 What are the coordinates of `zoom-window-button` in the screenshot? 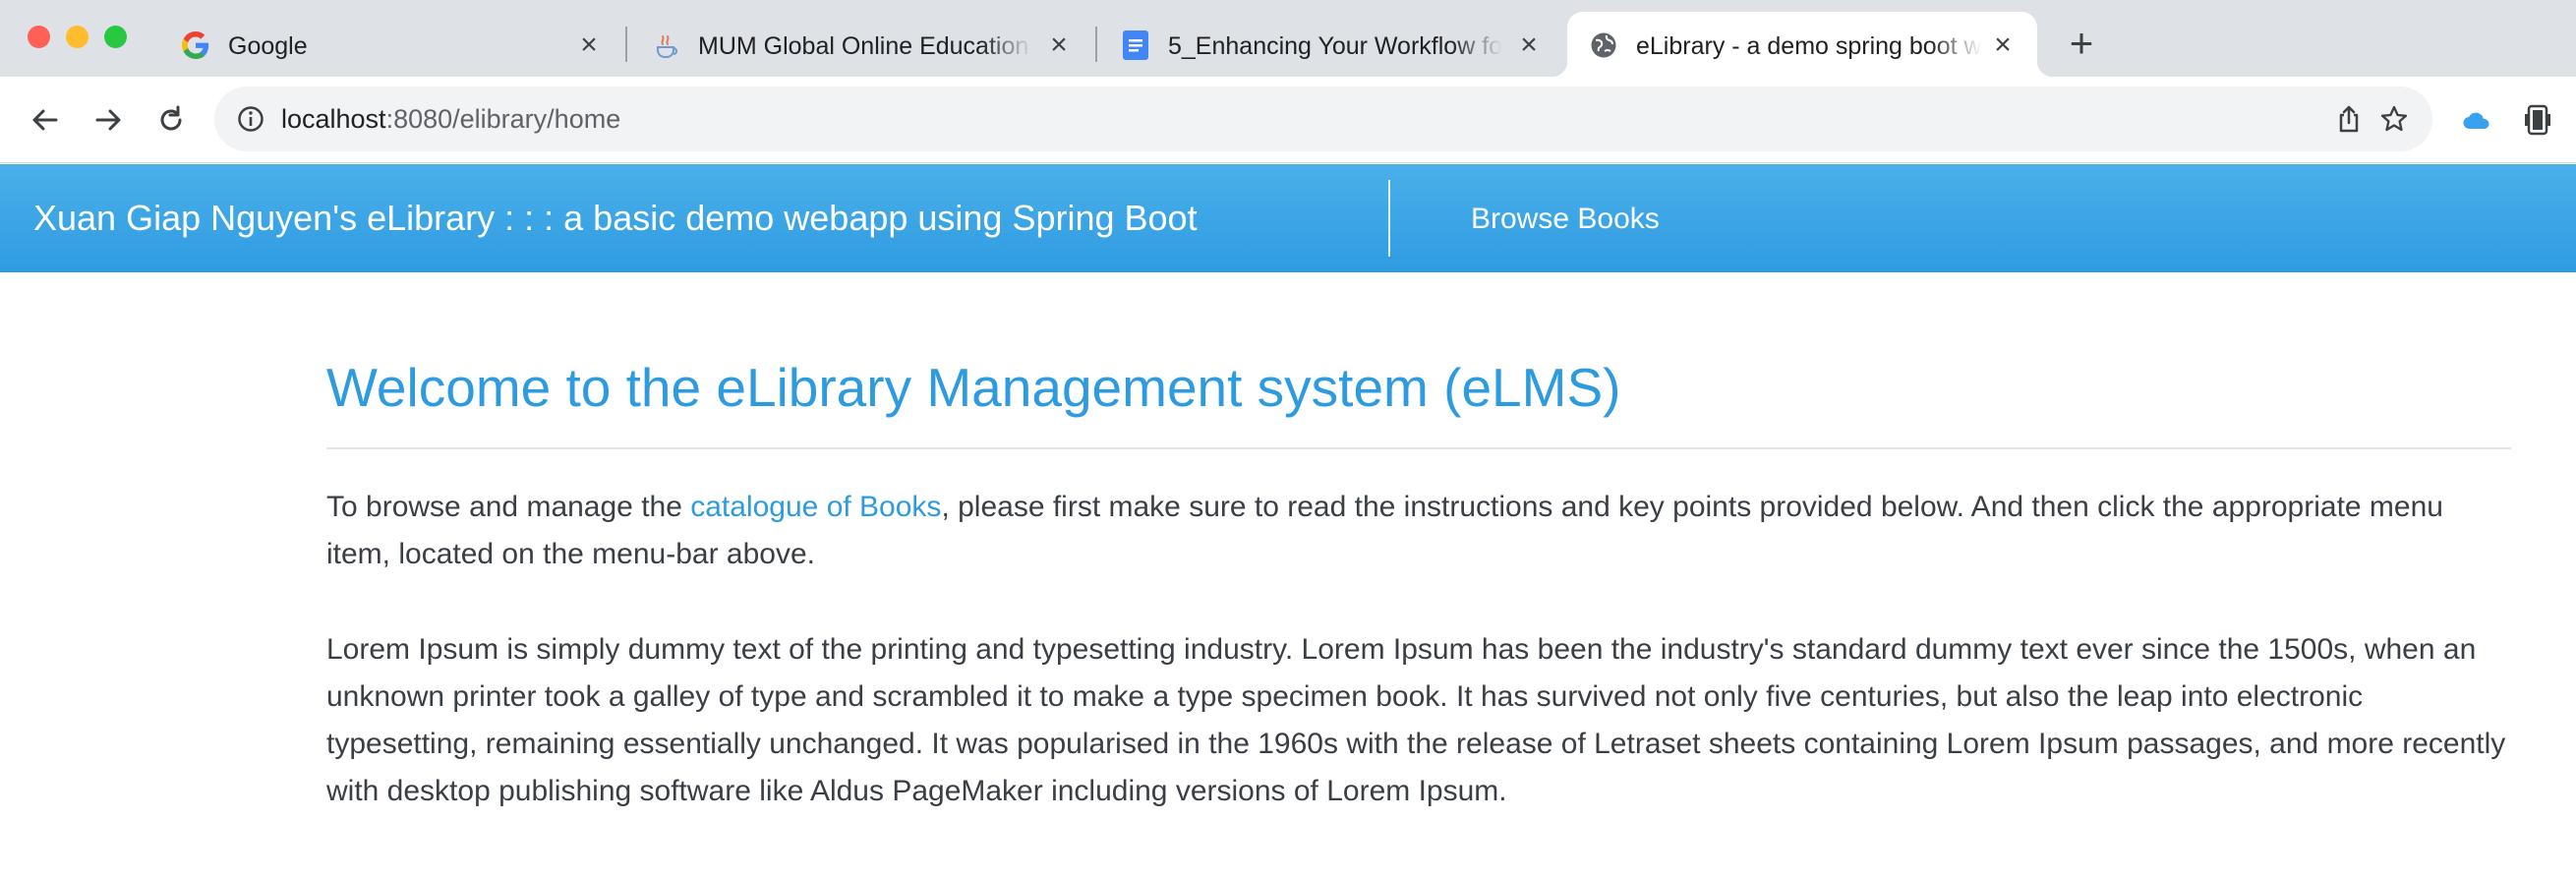 It's located at (115, 37).